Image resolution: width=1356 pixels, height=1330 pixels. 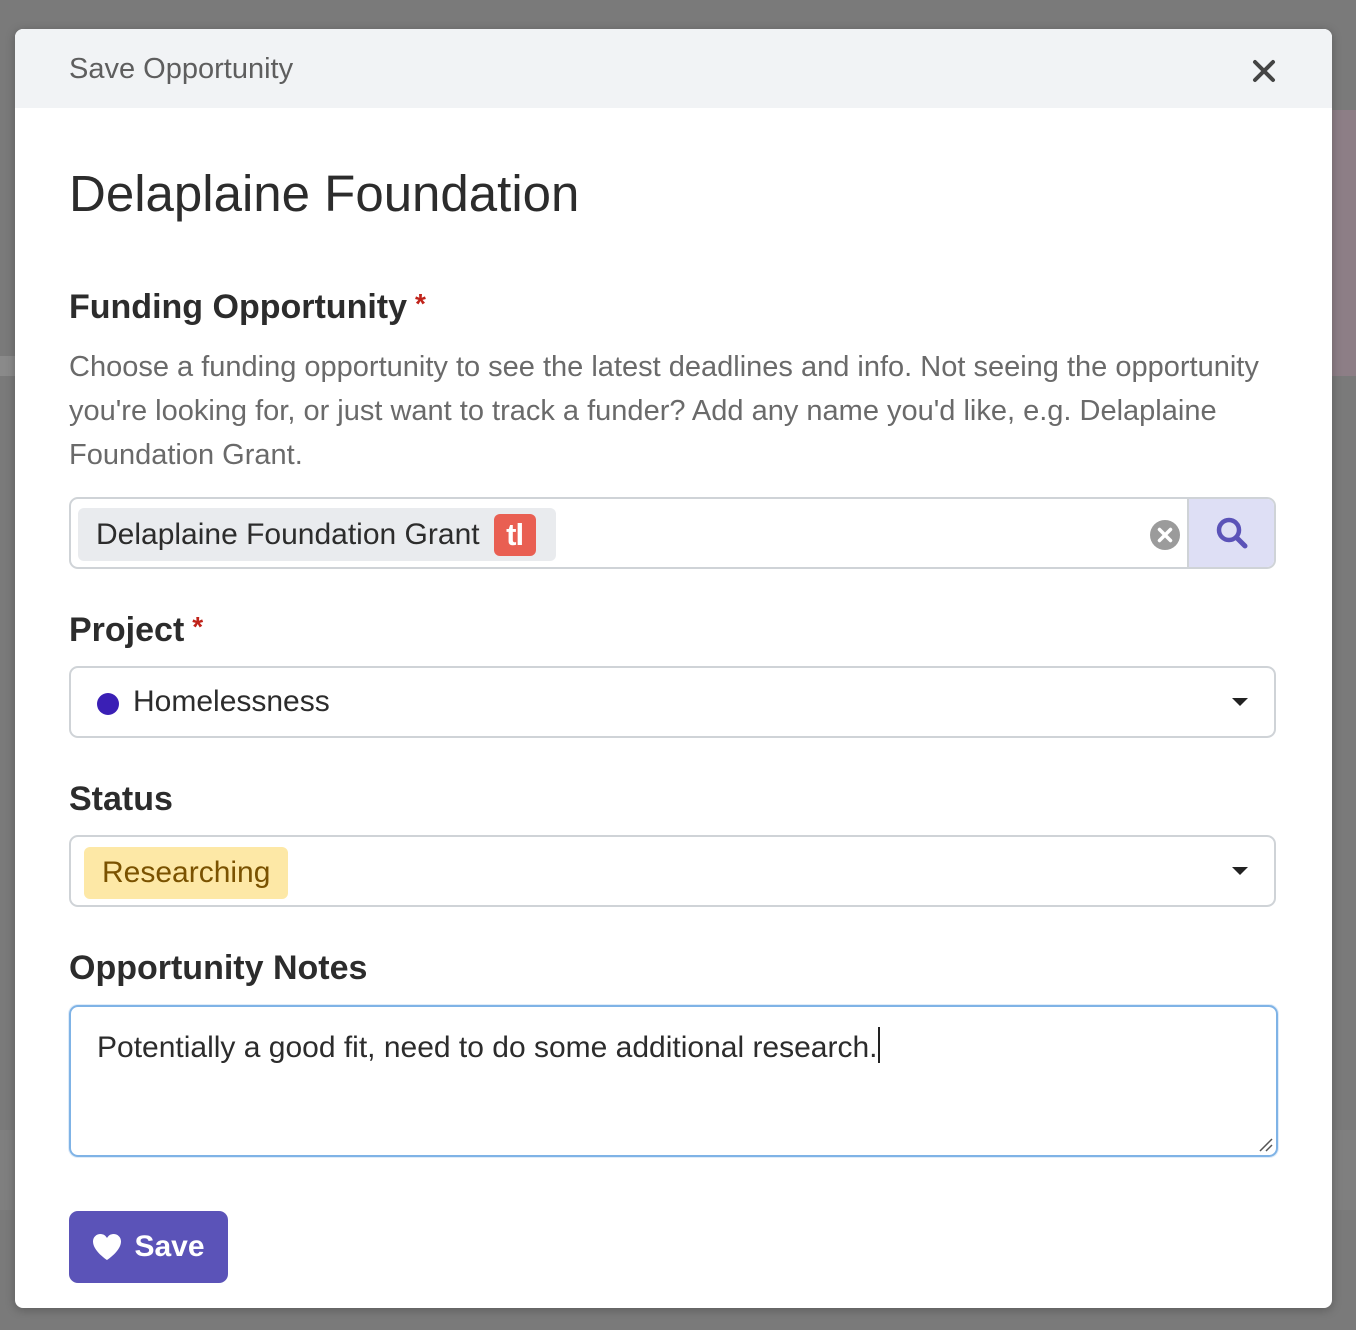 What do you see at coordinates (324, 193) in the screenshot?
I see `organization-name: Delaplaine Foundation` at bounding box center [324, 193].